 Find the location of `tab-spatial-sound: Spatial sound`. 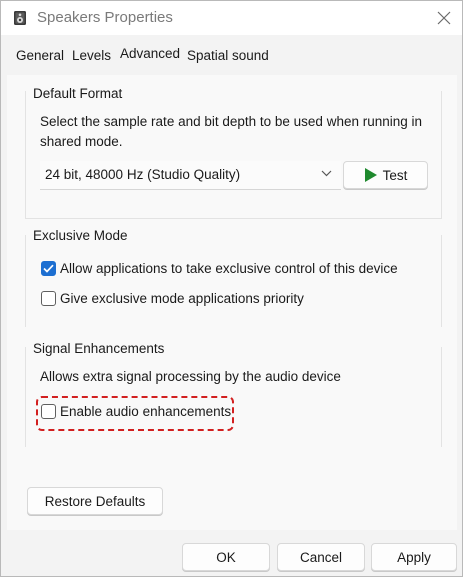

tab-spatial-sound: Spatial sound is located at coordinates (228, 55).